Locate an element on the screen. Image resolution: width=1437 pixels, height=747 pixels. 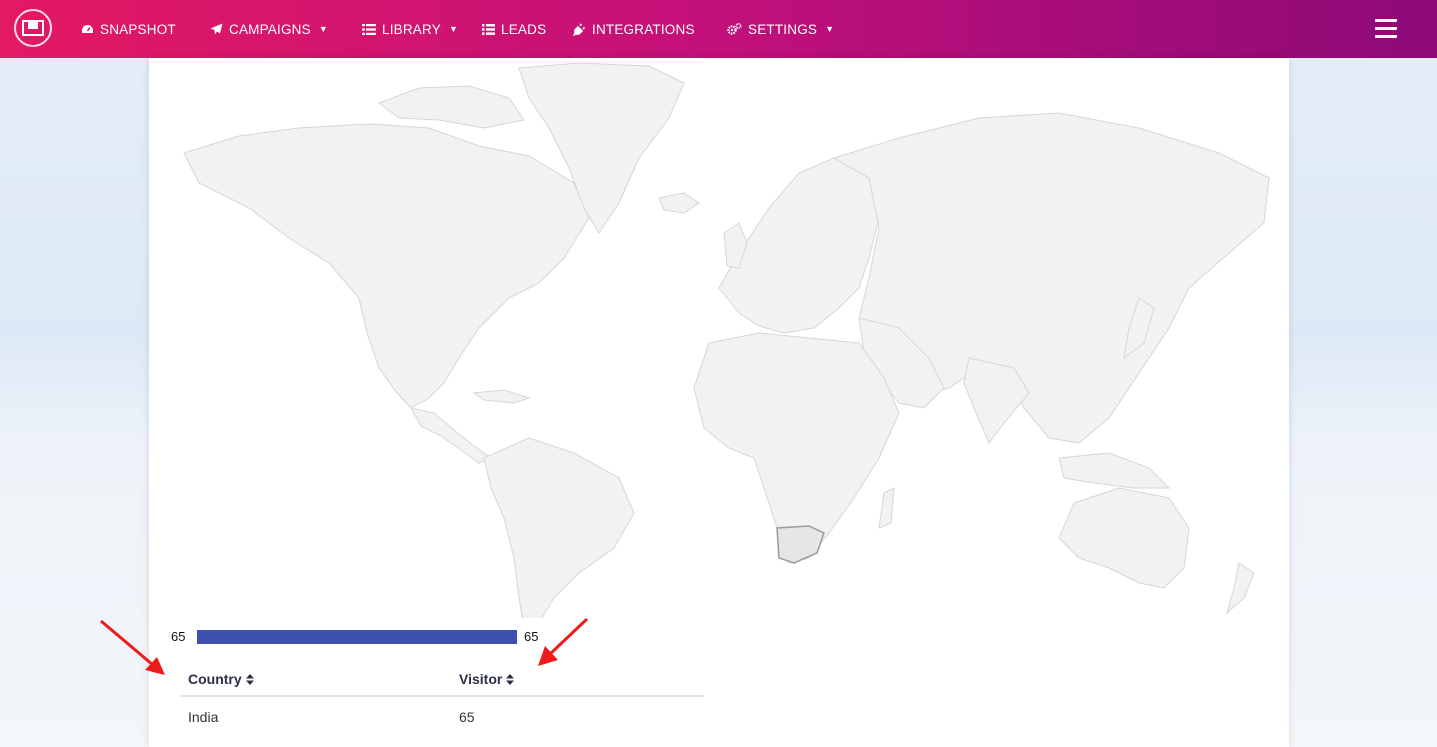
map-region-australia is located at coordinates (1124, 538).